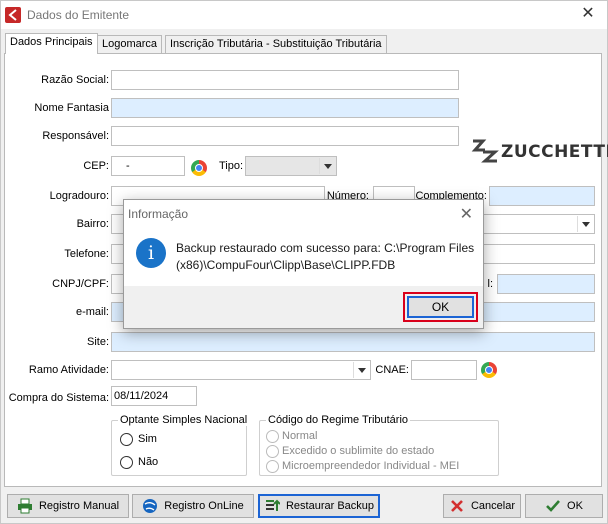  Describe the element at coordinates (358, 451) in the screenshot. I see `radio-excedido-label: Excedido o sublimite do estado` at that location.